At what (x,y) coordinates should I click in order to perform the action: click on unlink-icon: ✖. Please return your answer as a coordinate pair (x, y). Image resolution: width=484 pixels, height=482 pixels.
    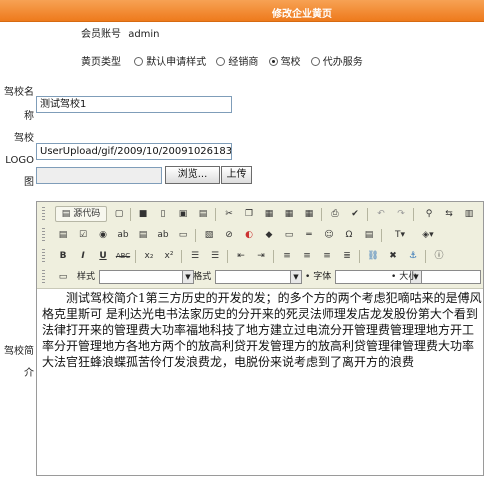
    Looking at the image, I should click on (393, 256).